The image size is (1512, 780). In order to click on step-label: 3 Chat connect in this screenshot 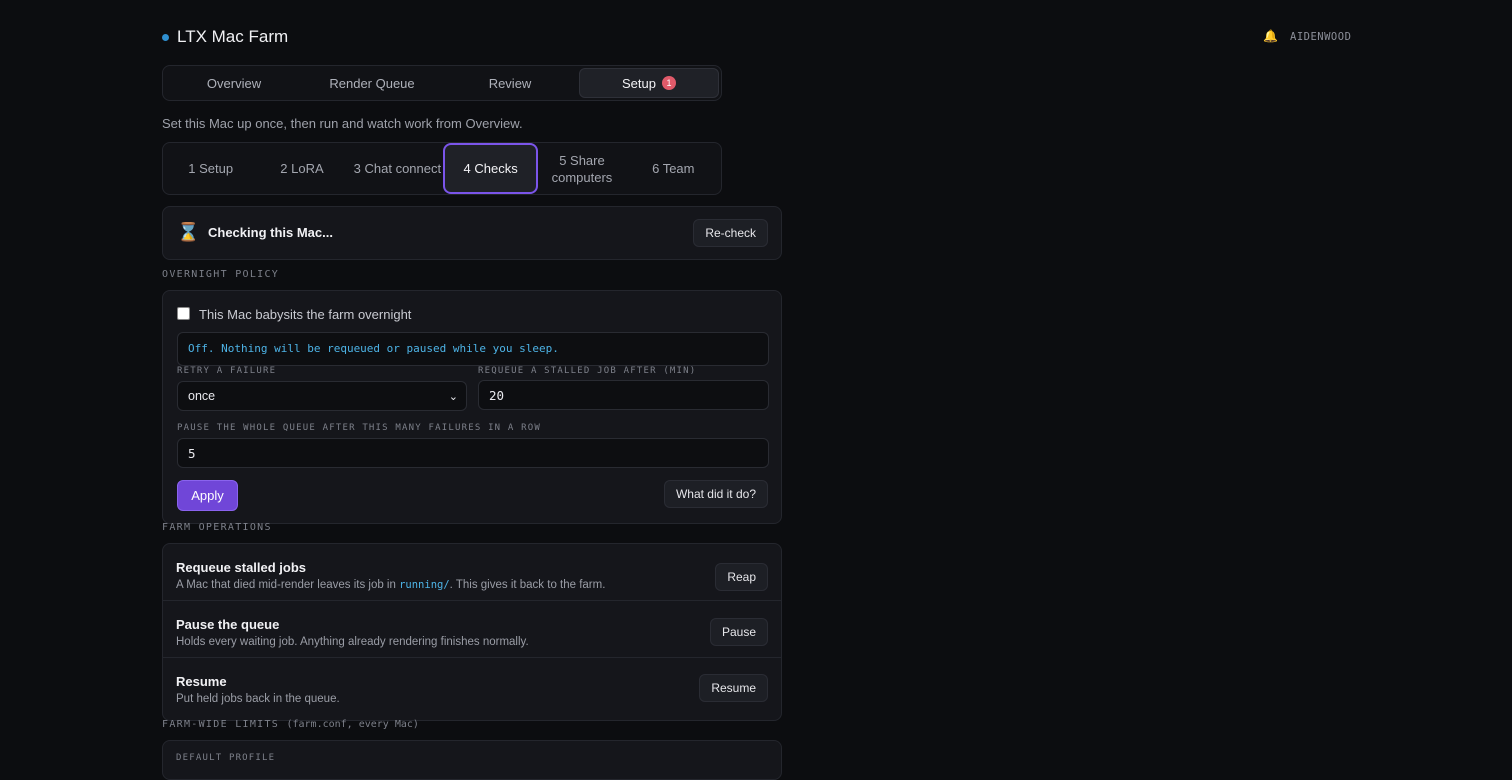, I will do `click(397, 168)`.